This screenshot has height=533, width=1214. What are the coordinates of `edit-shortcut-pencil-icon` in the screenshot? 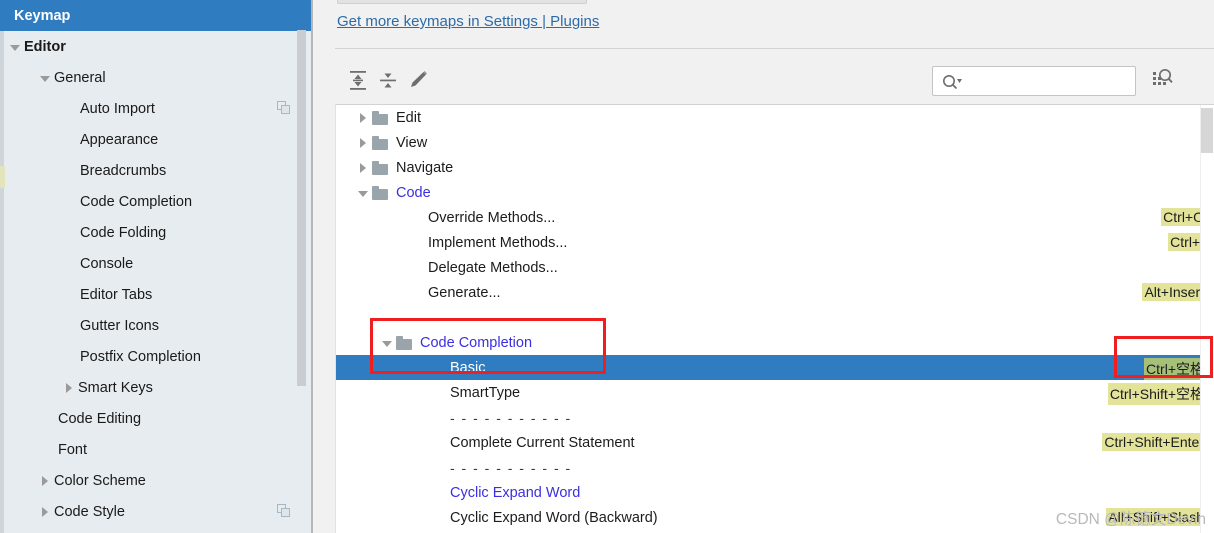 It's located at (418, 80).